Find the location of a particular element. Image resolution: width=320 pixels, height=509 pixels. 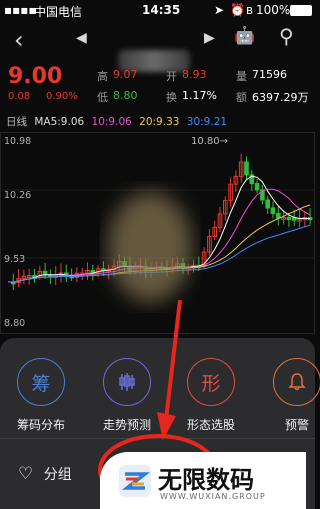

watermark-logo: 无限数码 WWW.WUXIAN.GROUP is located at coordinates (203, 480).